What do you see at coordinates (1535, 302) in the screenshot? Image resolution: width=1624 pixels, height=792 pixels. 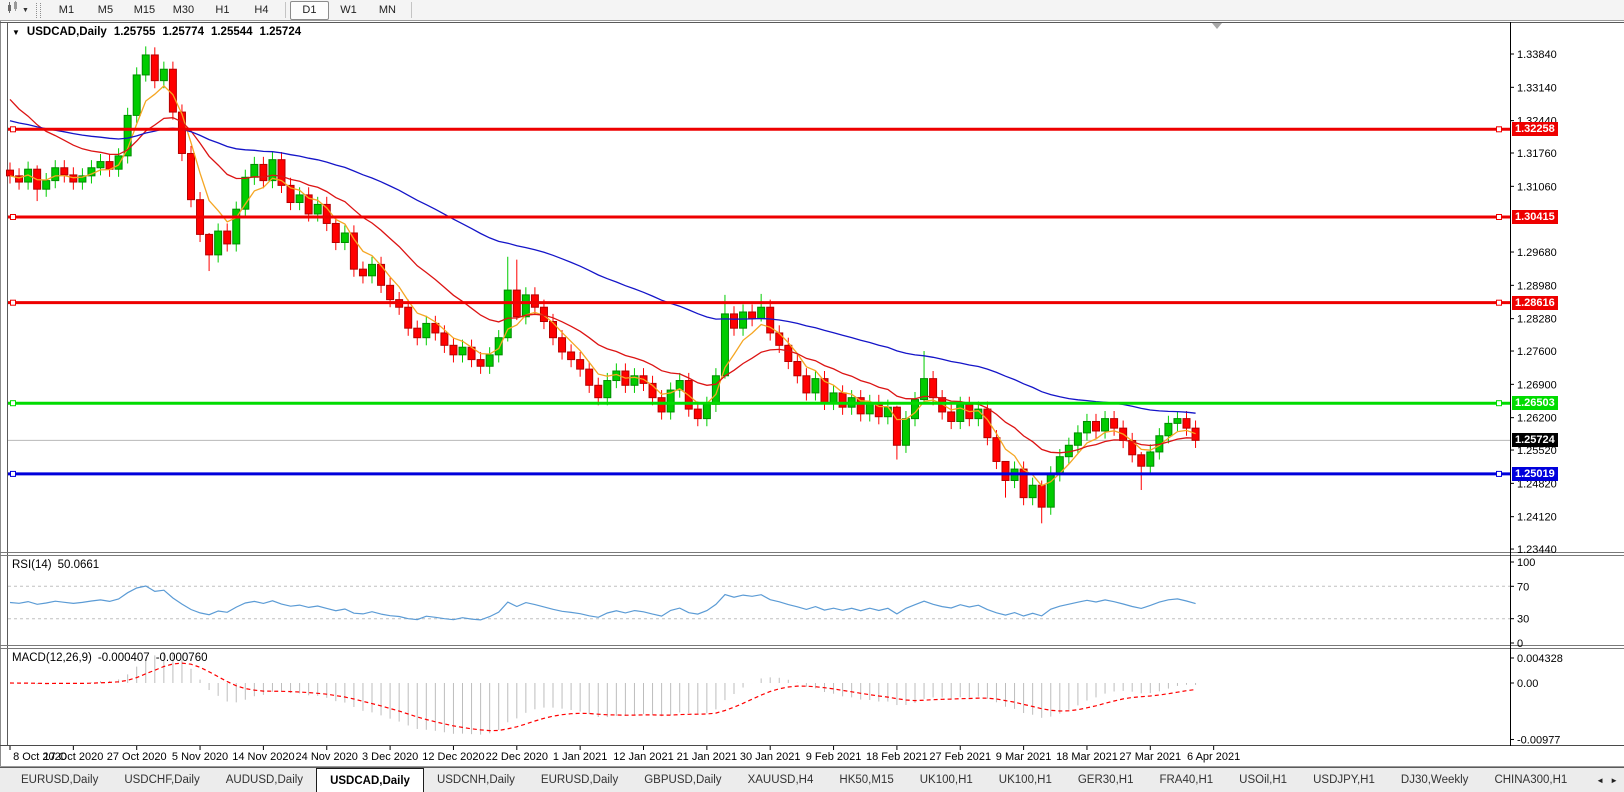 I see `price-label-1.28616: 1.28616` at bounding box center [1535, 302].